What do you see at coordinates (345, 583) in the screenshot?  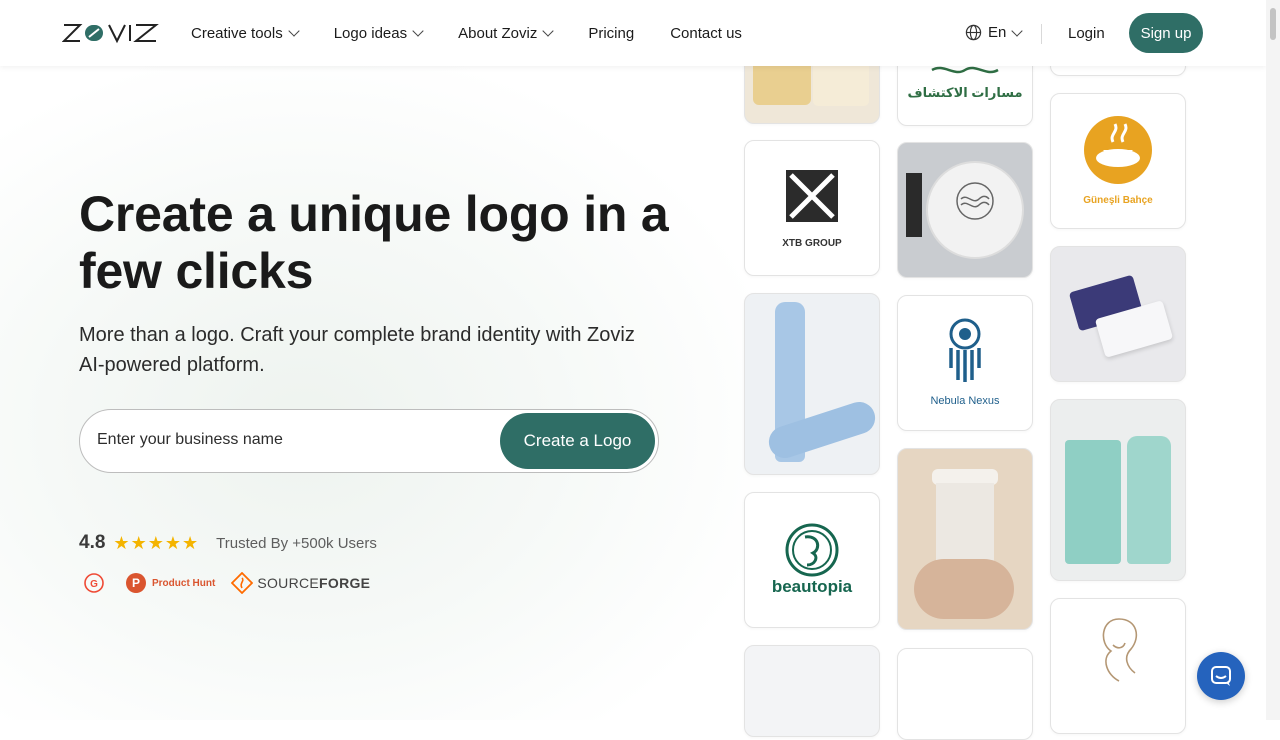 I see `sourceforge-label-bold: FORGE` at bounding box center [345, 583].